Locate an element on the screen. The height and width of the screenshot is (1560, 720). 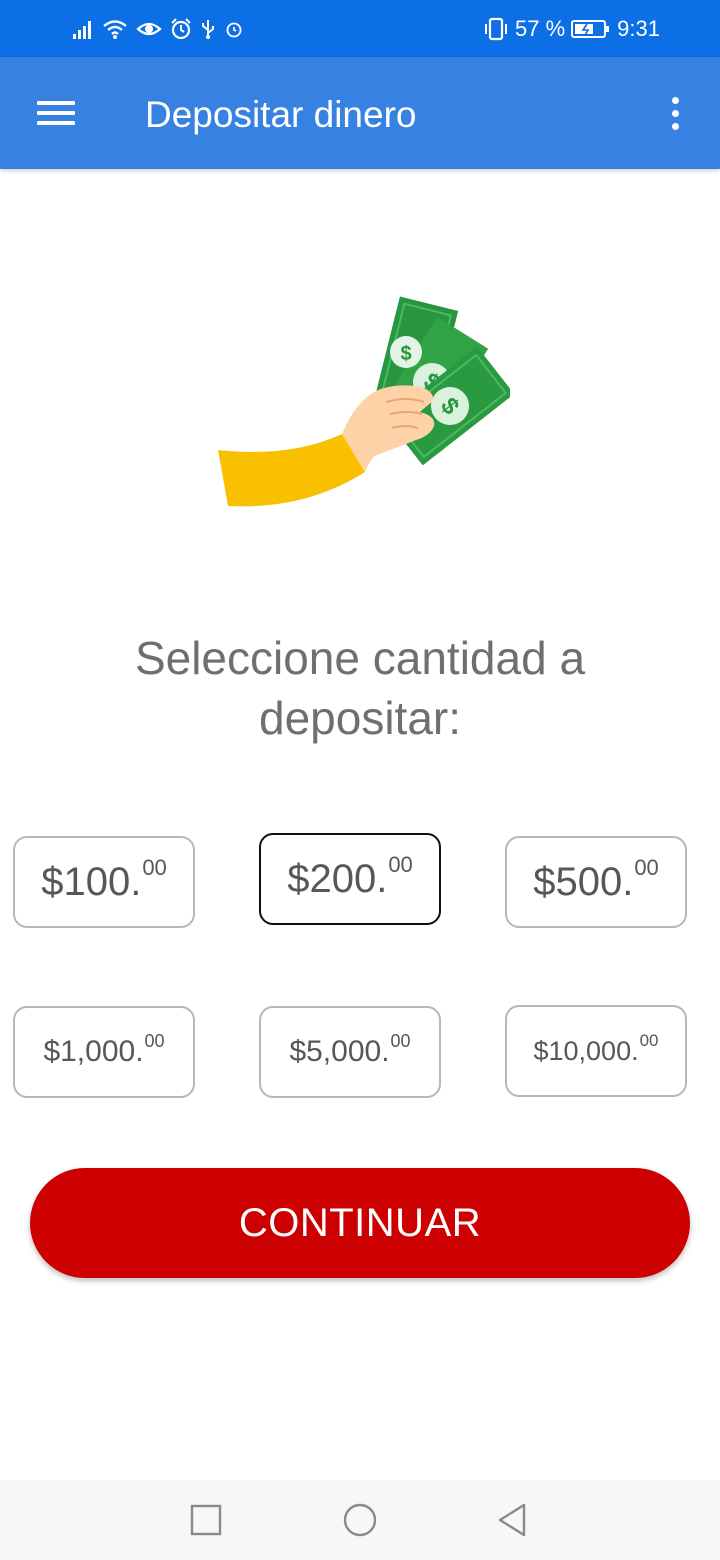
home-icon is located at coordinates (360, 1520).